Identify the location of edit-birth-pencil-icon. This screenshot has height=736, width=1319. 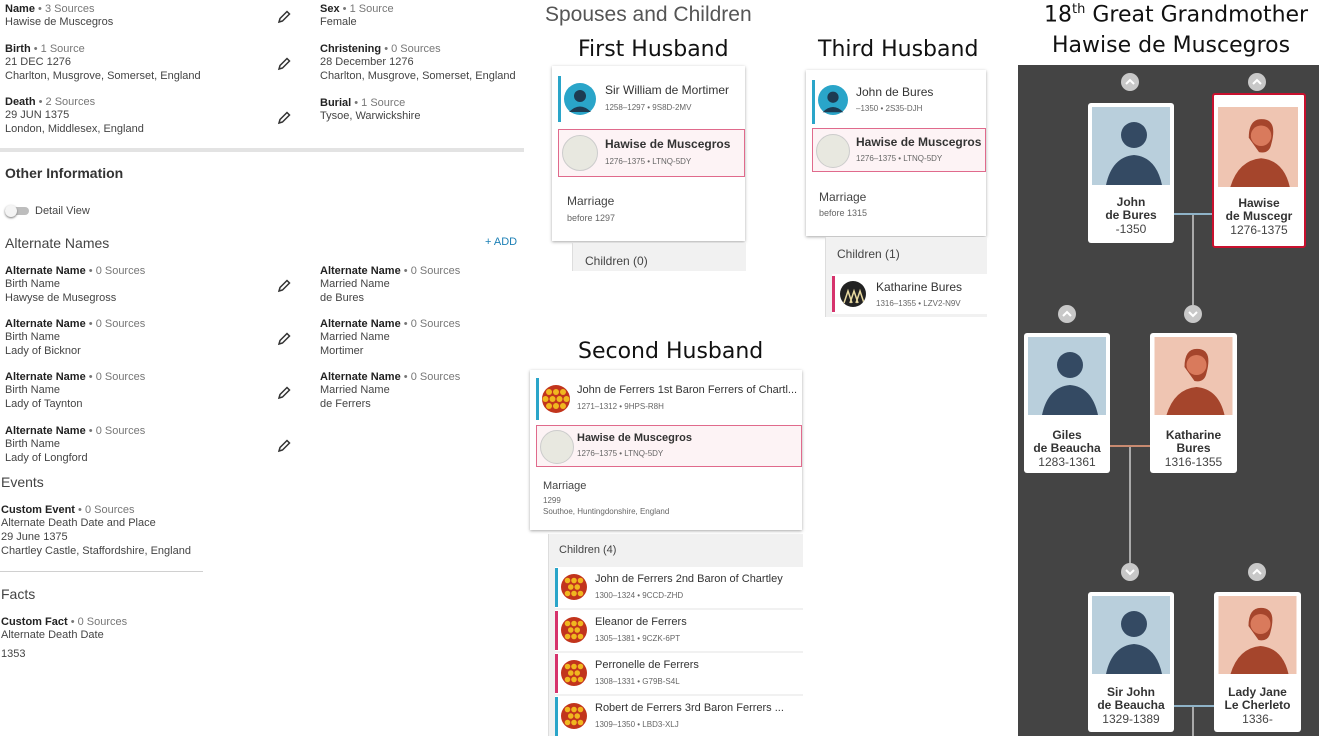
(284, 64).